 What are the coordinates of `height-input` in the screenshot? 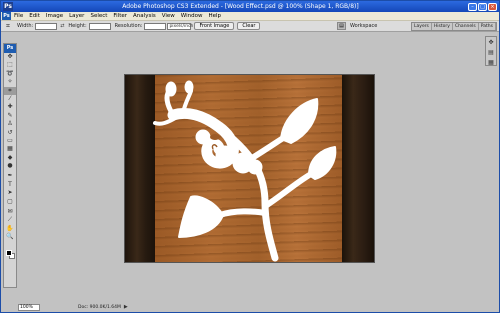 It's located at (99, 26).